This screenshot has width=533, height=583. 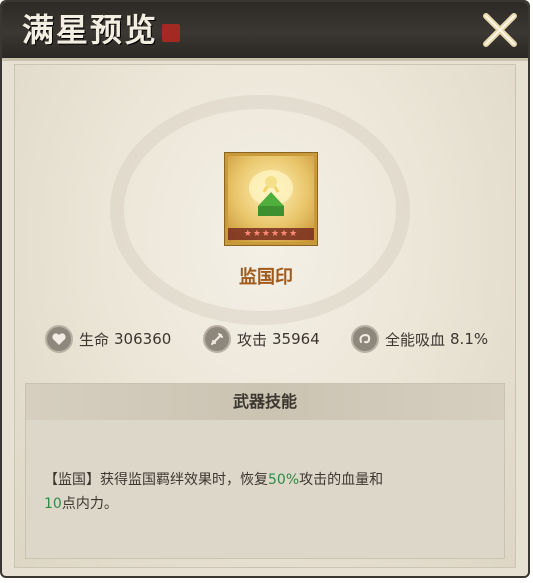 I want to click on item-name: 监国印, so click(x=266, y=277).